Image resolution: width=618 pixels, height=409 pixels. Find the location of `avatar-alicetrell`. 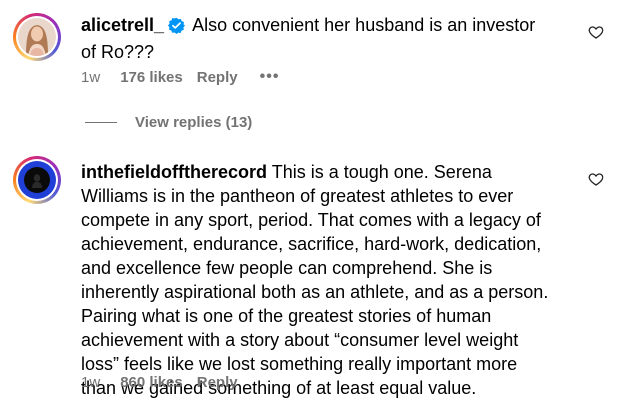

avatar-alicetrell is located at coordinates (37, 37).